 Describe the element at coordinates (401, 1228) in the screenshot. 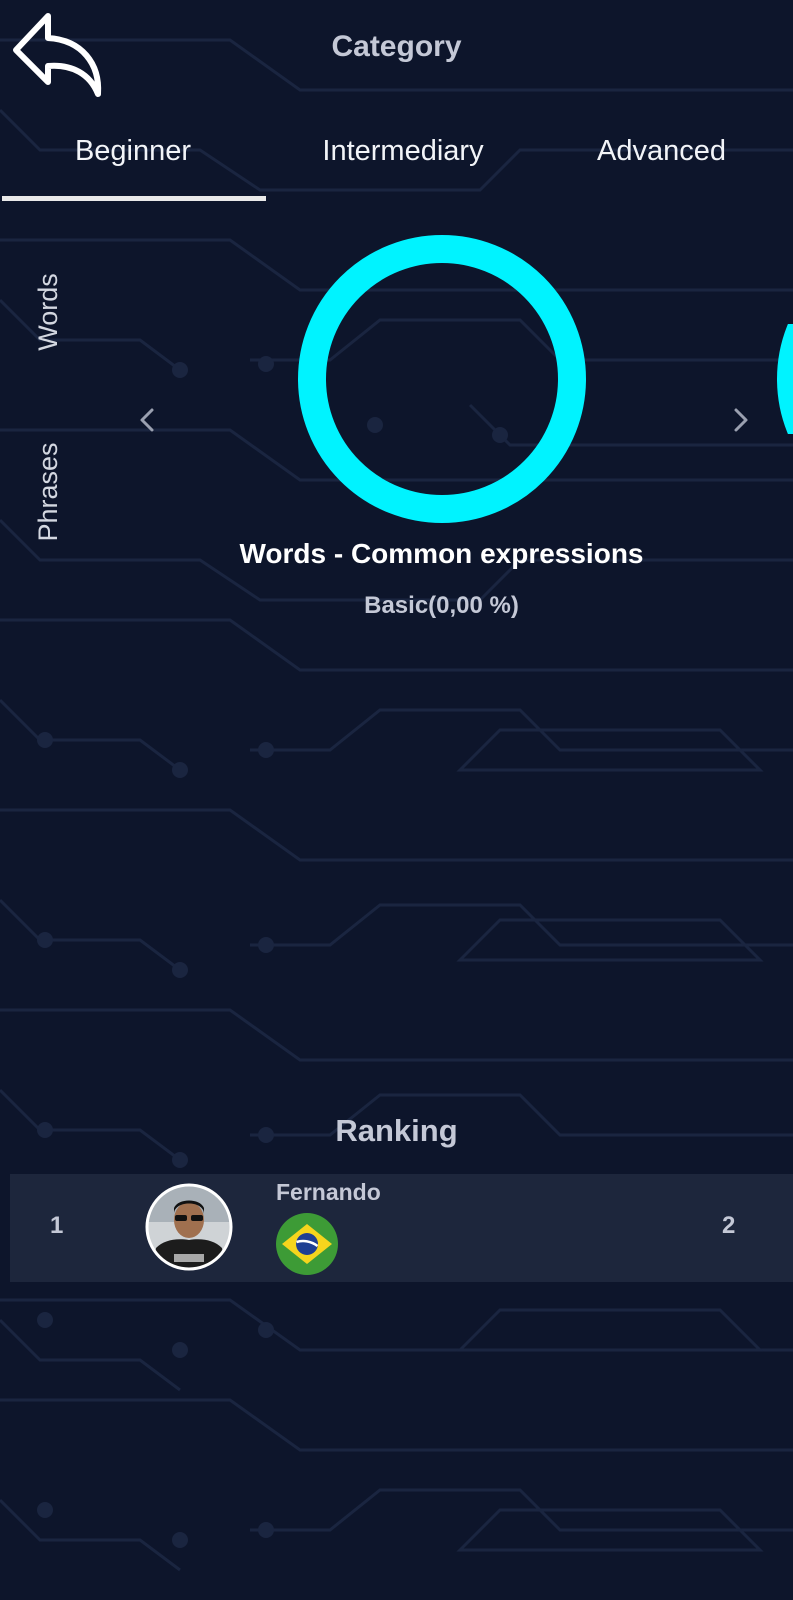

I see `ranking-row: 1 Fernando 2` at that location.